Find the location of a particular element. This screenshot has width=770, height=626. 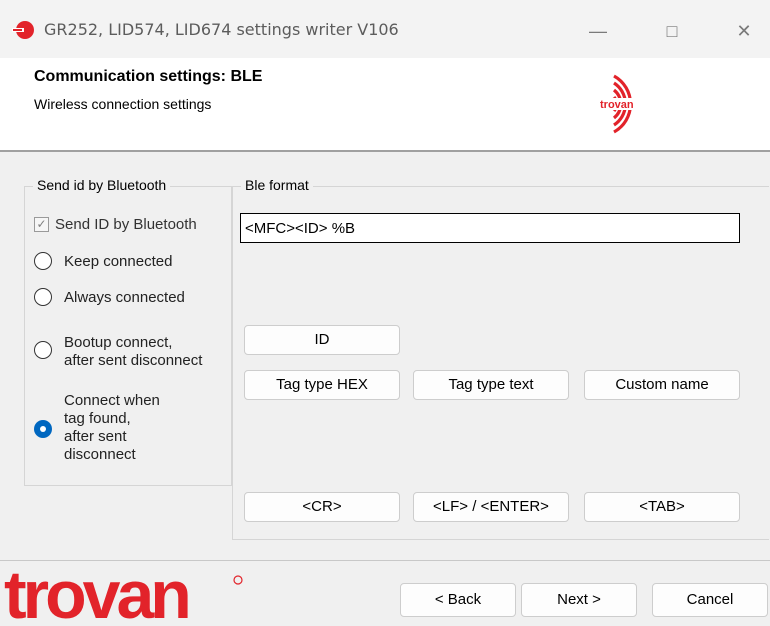

tab-button: <TAB> is located at coordinates (662, 507).